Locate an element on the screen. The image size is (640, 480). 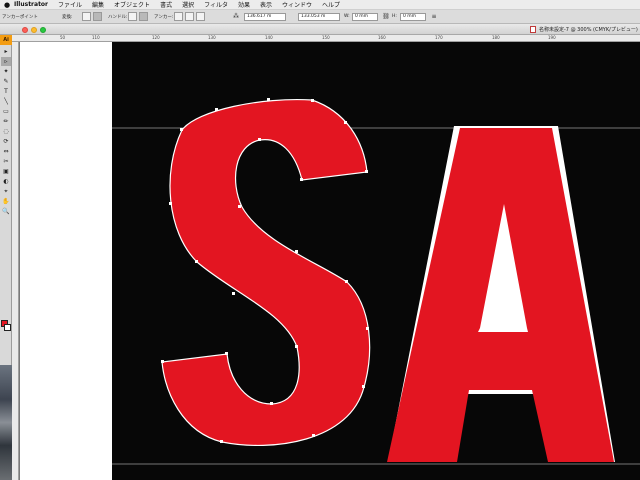
rotate-tool-icon: ⟳ is located at coordinates (6, 141).